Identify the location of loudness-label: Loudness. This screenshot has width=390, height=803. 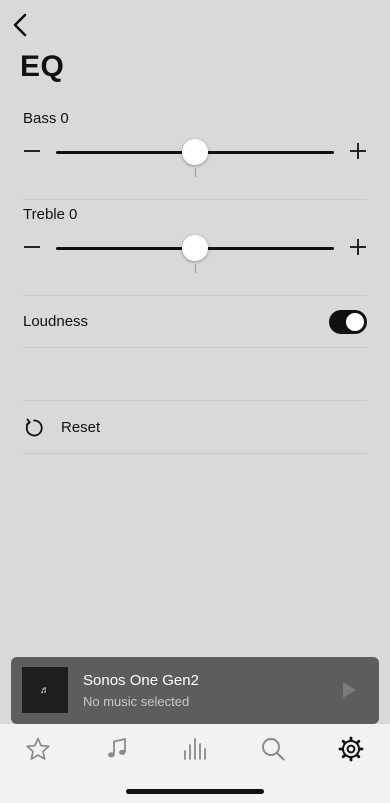
(56, 321).